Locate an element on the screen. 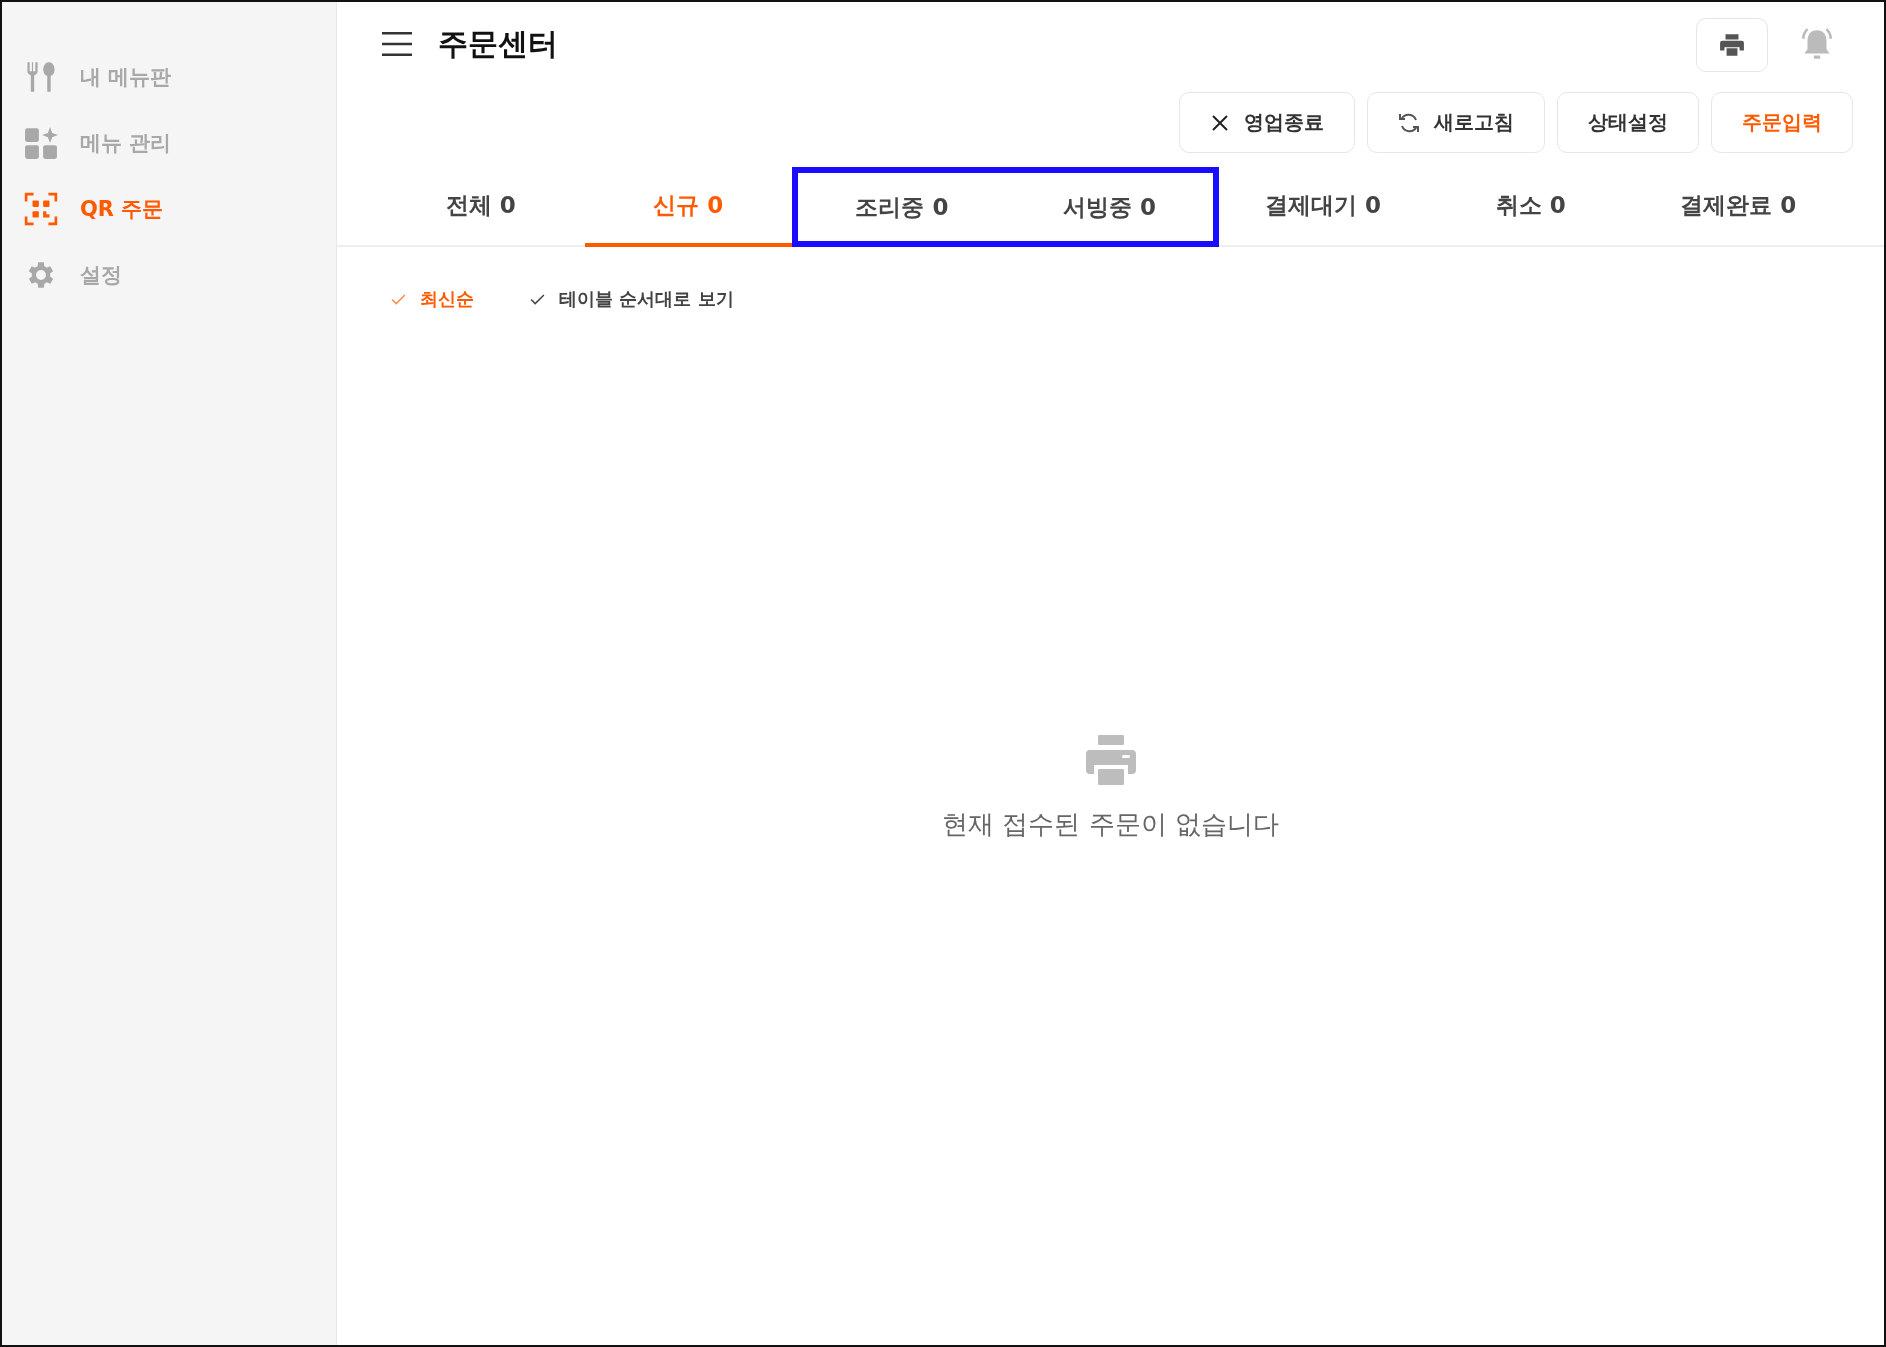 This screenshot has height=1347, width=1886. refresh-button: 새로고침 is located at coordinates (1456, 122).